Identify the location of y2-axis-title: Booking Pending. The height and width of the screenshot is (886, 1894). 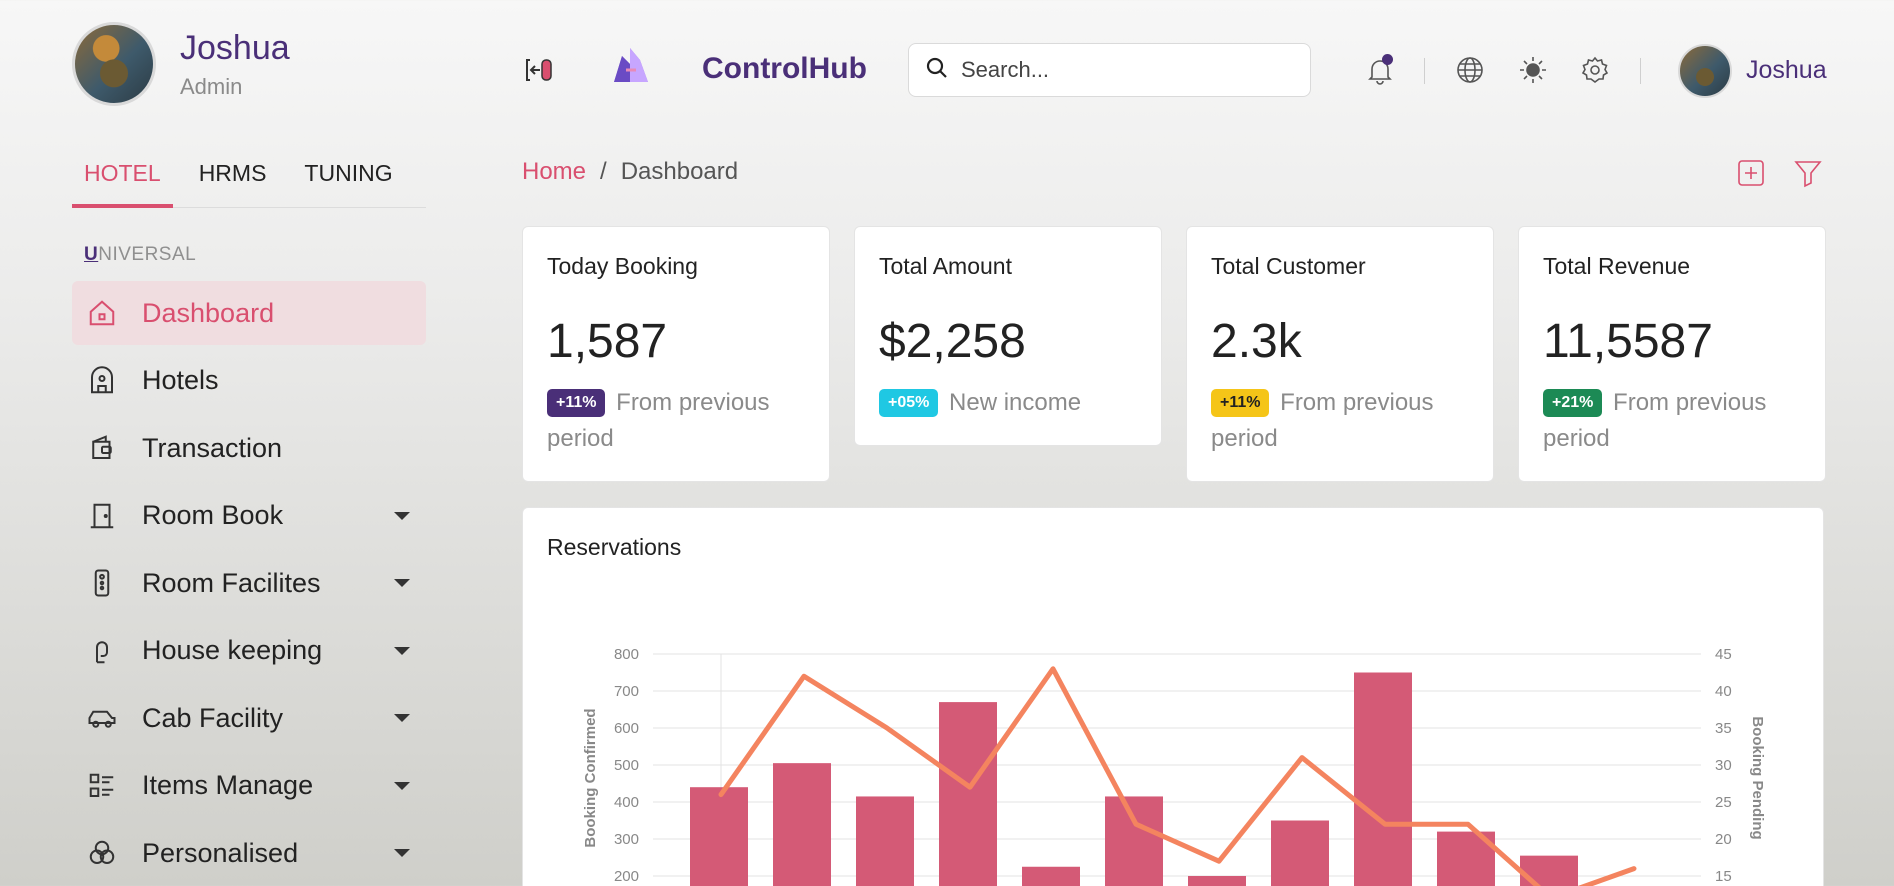
(1757, 777).